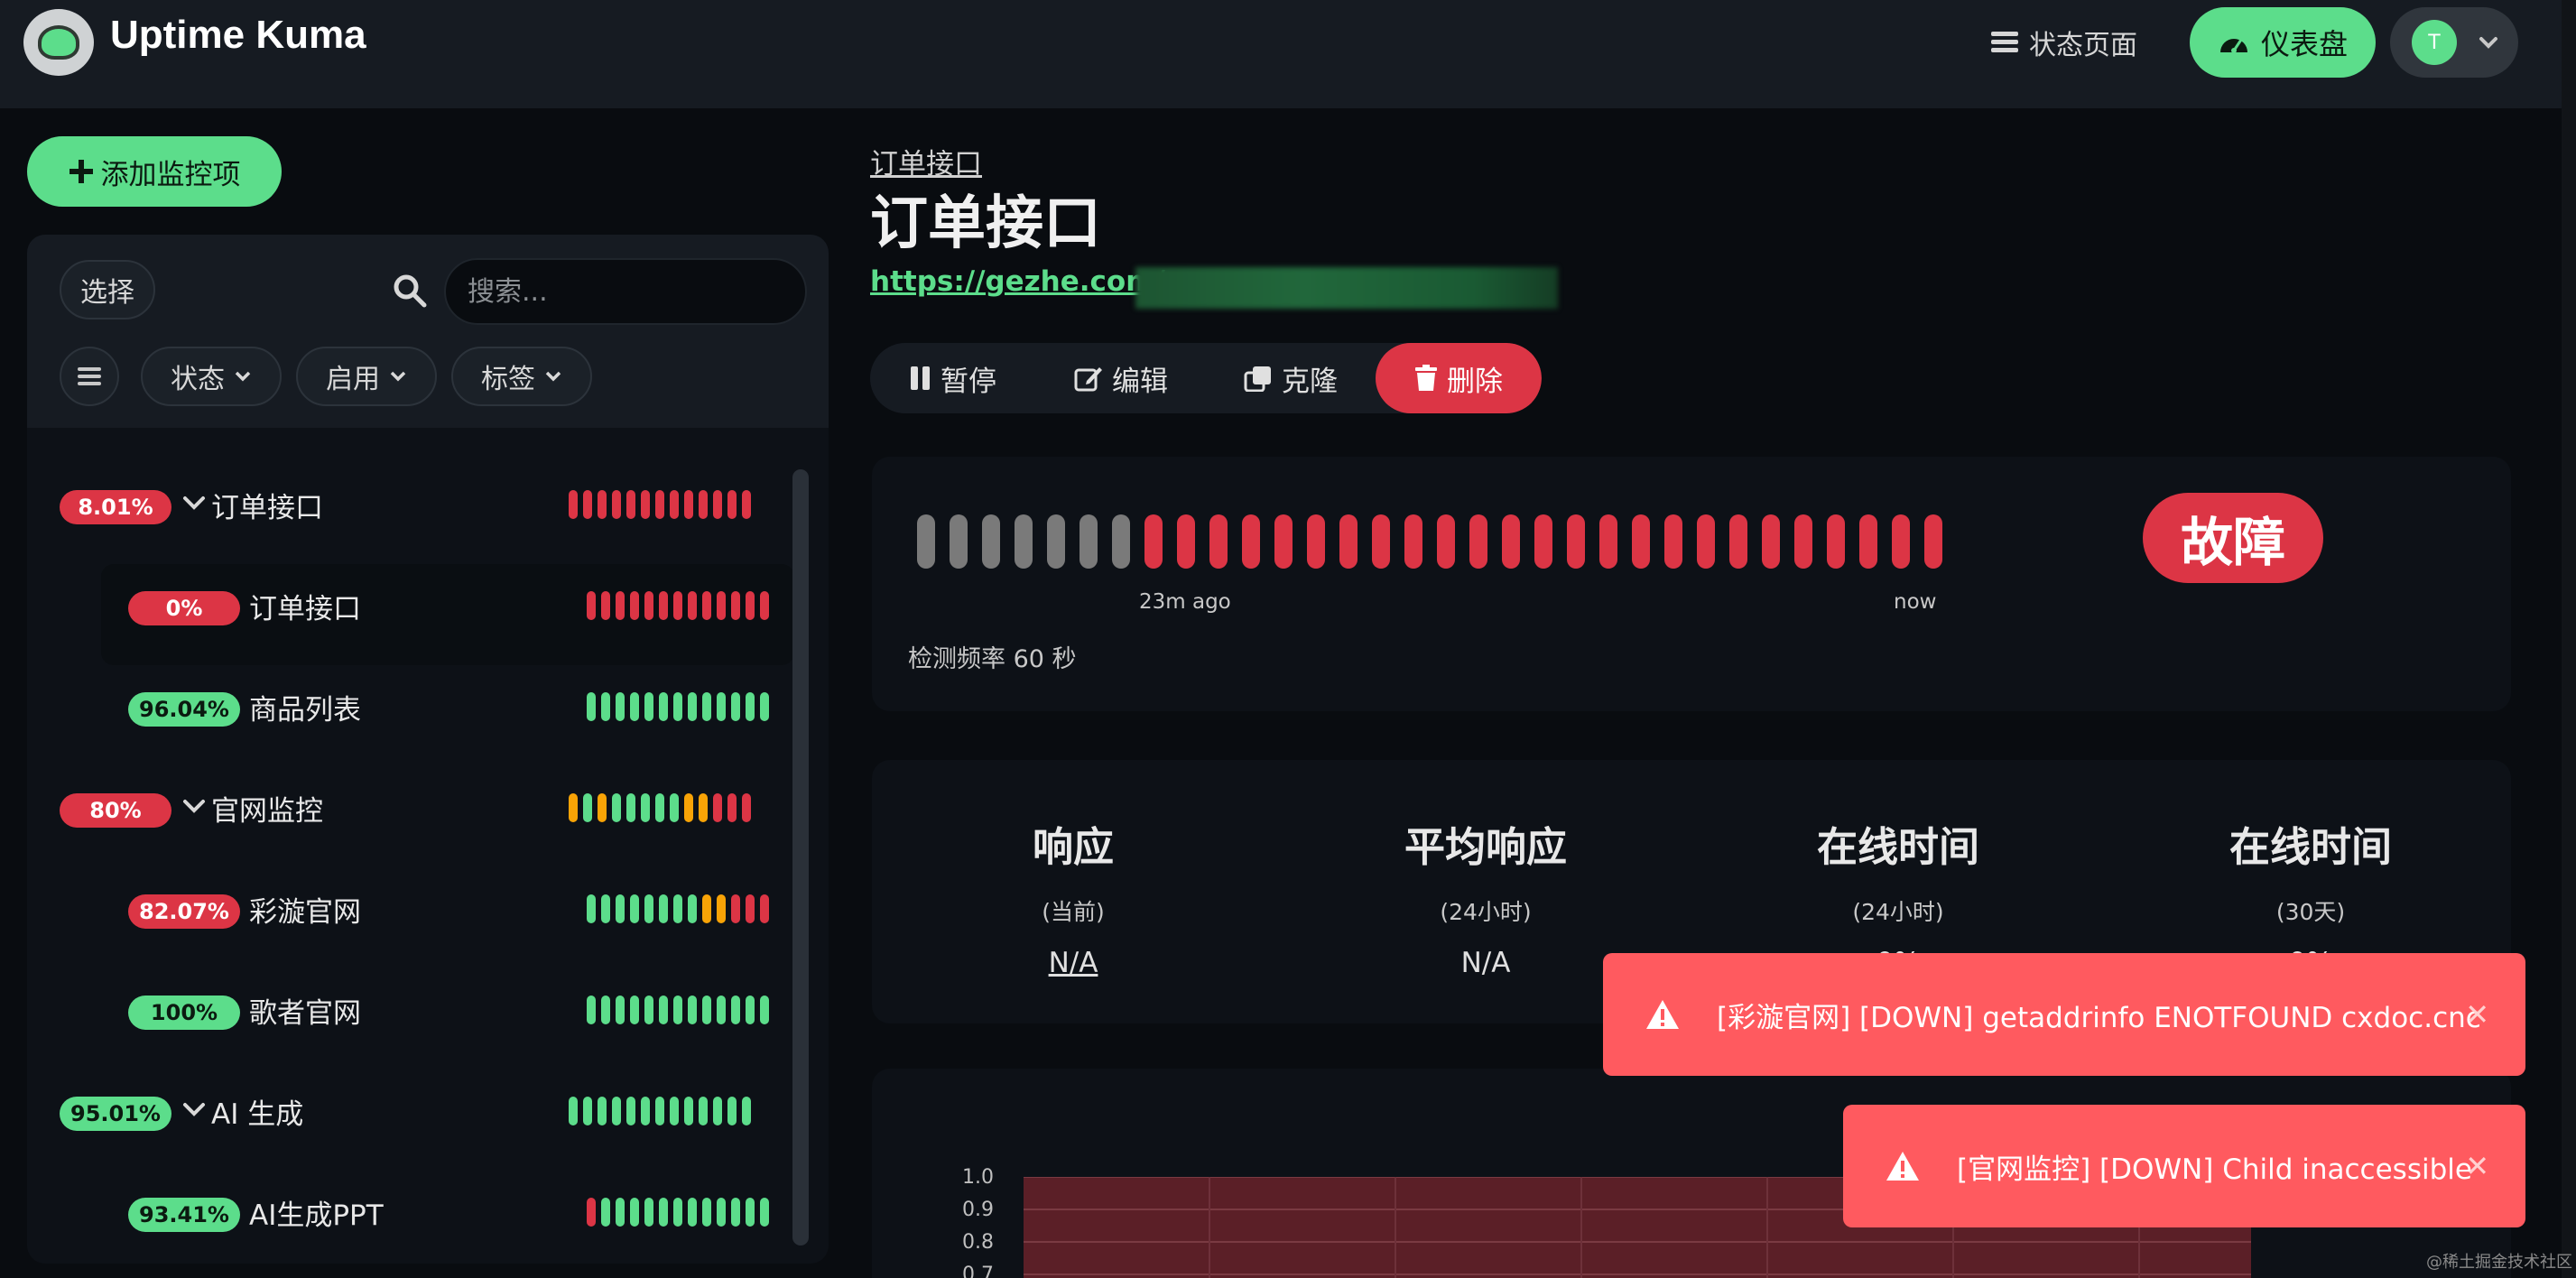  I want to click on brand-name: Uptime Kuma, so click(238, 36).